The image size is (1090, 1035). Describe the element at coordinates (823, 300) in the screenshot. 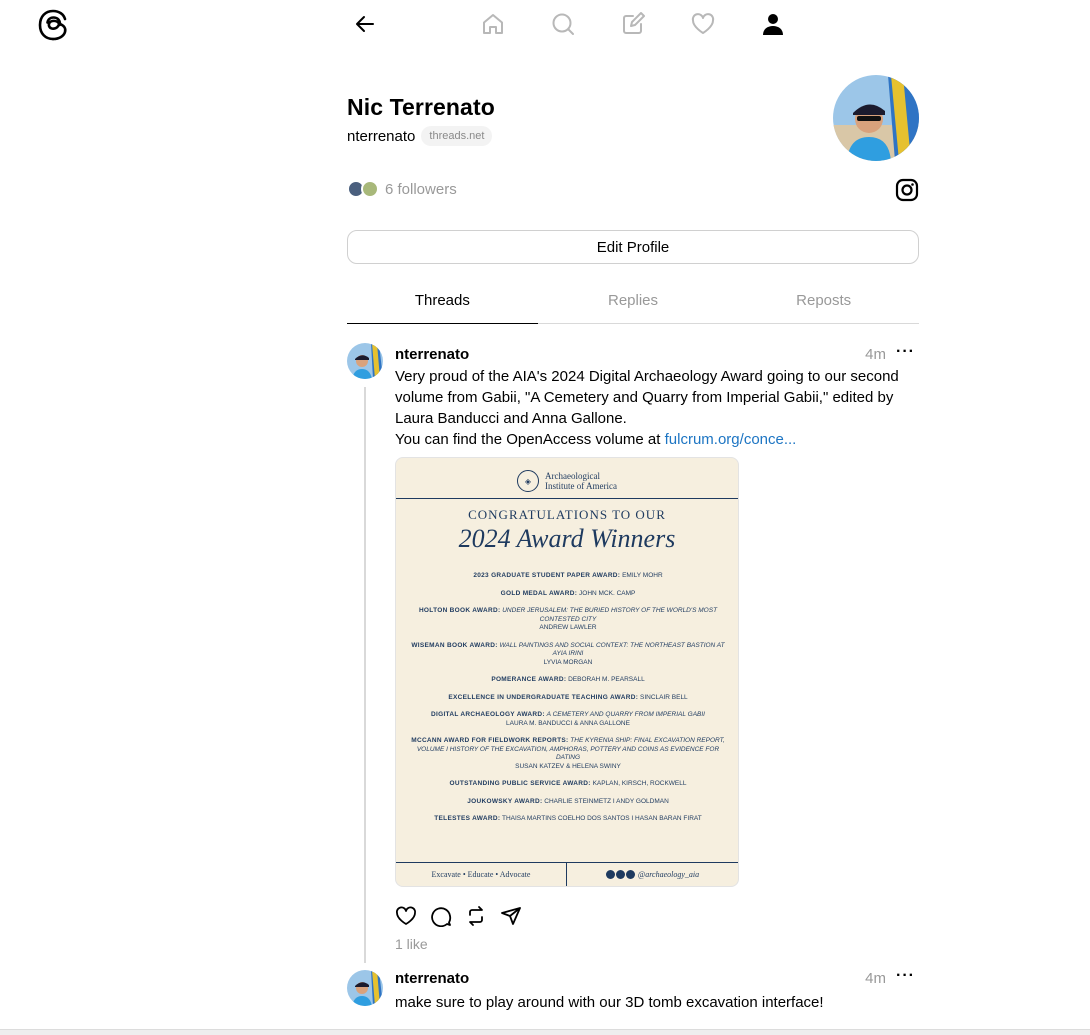

I see `tab-reposts: Reposts` at that location.